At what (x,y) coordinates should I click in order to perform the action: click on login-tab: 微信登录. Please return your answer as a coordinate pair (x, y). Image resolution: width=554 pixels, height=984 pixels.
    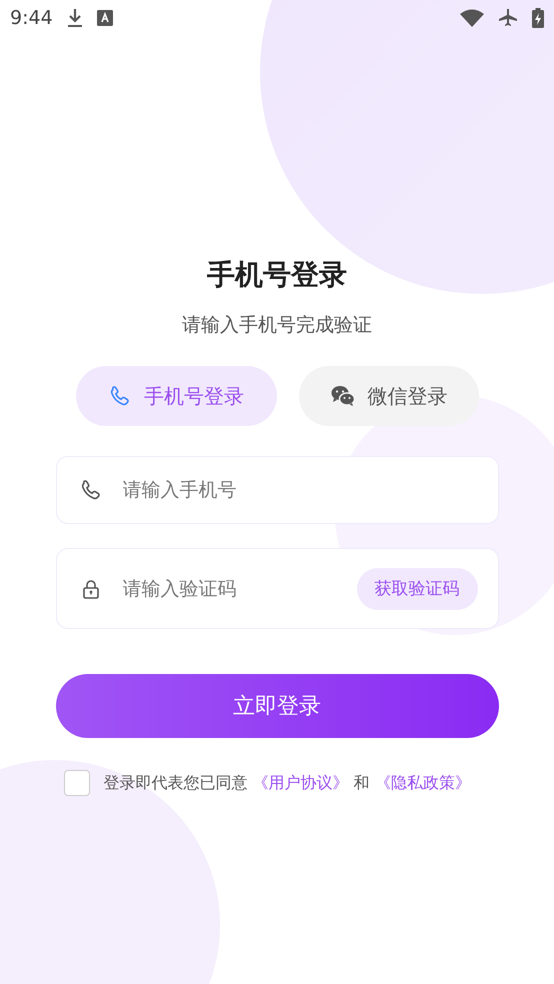
    Looking at the image, I should click on (388, 396).